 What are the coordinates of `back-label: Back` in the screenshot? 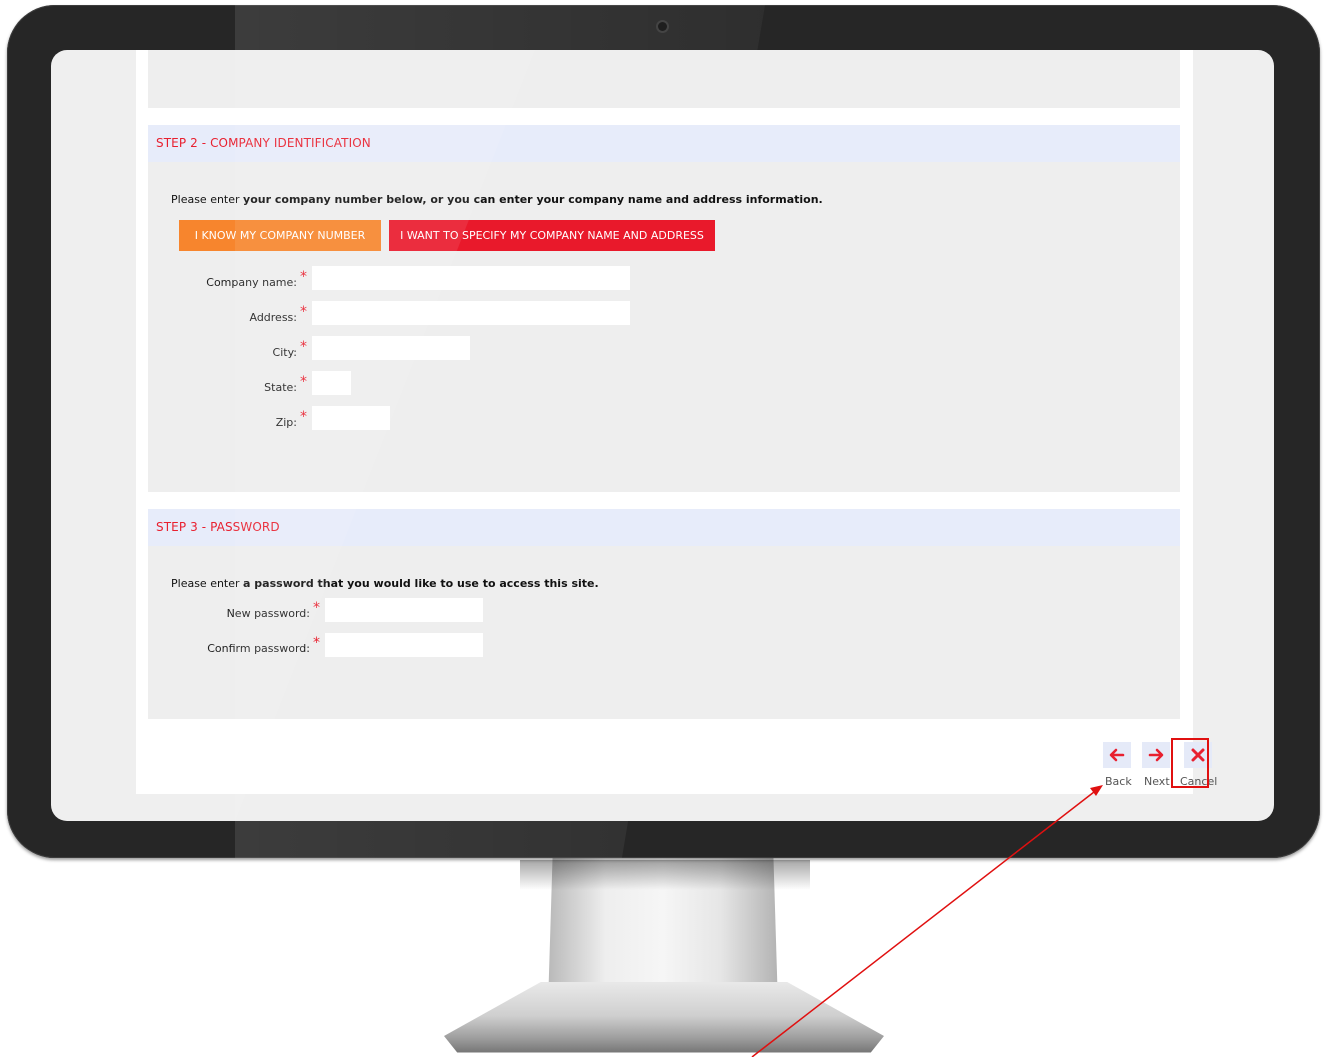 It's located at (1118, 781).